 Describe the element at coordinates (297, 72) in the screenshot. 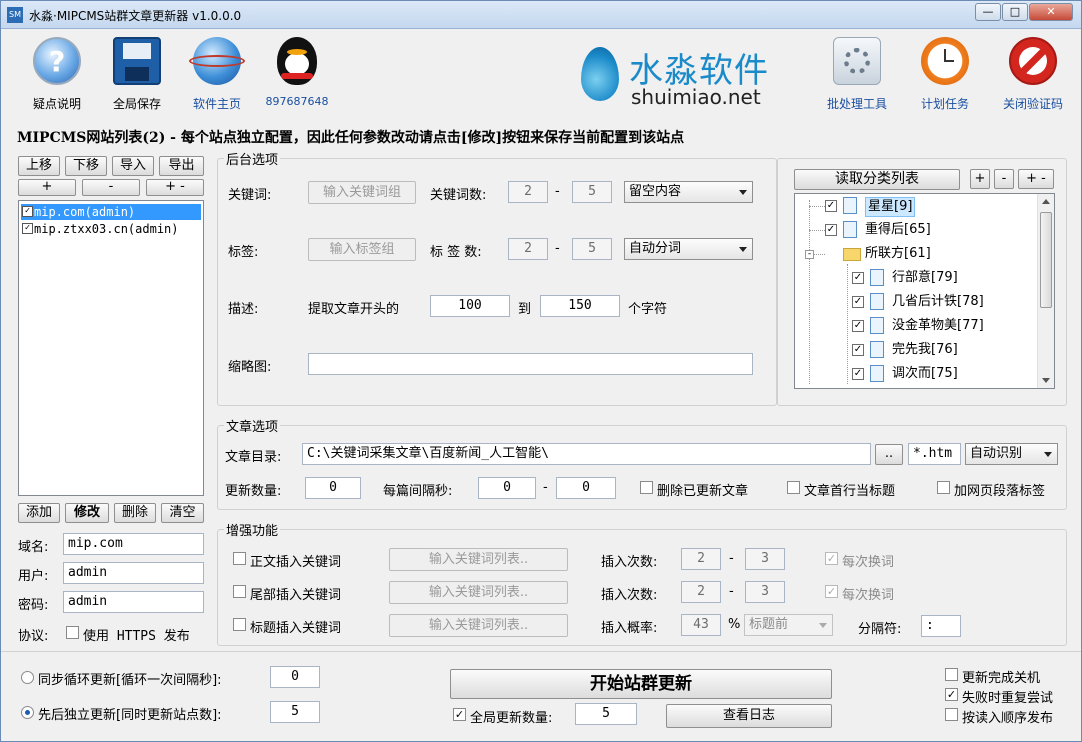

I see `qq-button: 897687648` at that location.